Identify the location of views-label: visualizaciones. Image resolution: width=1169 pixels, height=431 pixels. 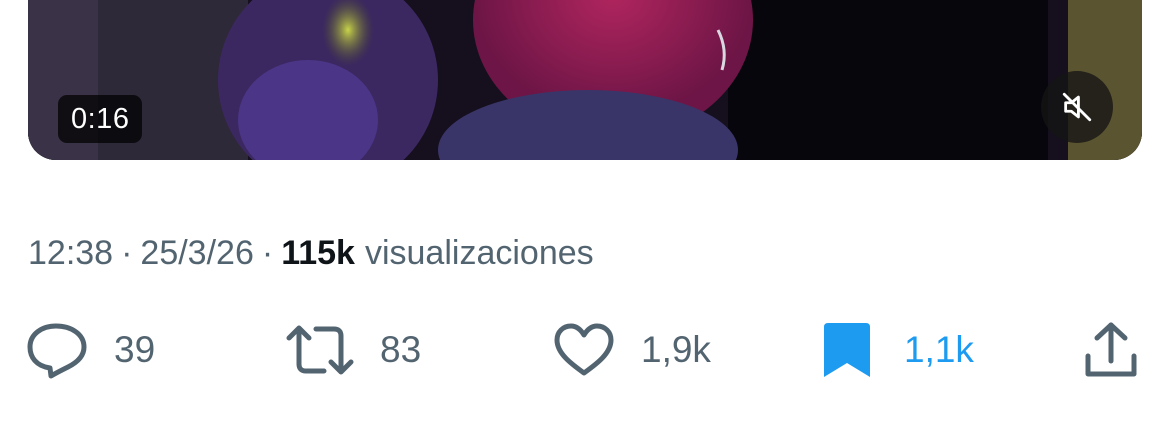
(479, 252).